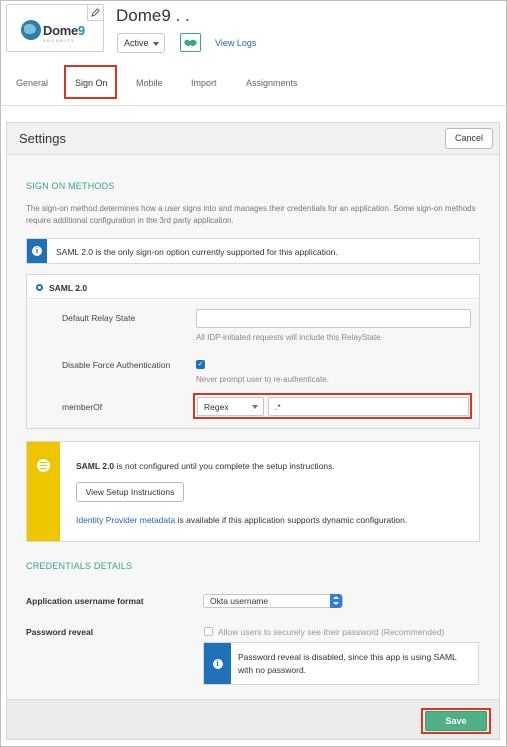 The image size is (507, 747). Describe the element at coordinates (79, 566) in the screenshot. I see `credentials-heading: CREDENTIALS DETAILS` at that location.